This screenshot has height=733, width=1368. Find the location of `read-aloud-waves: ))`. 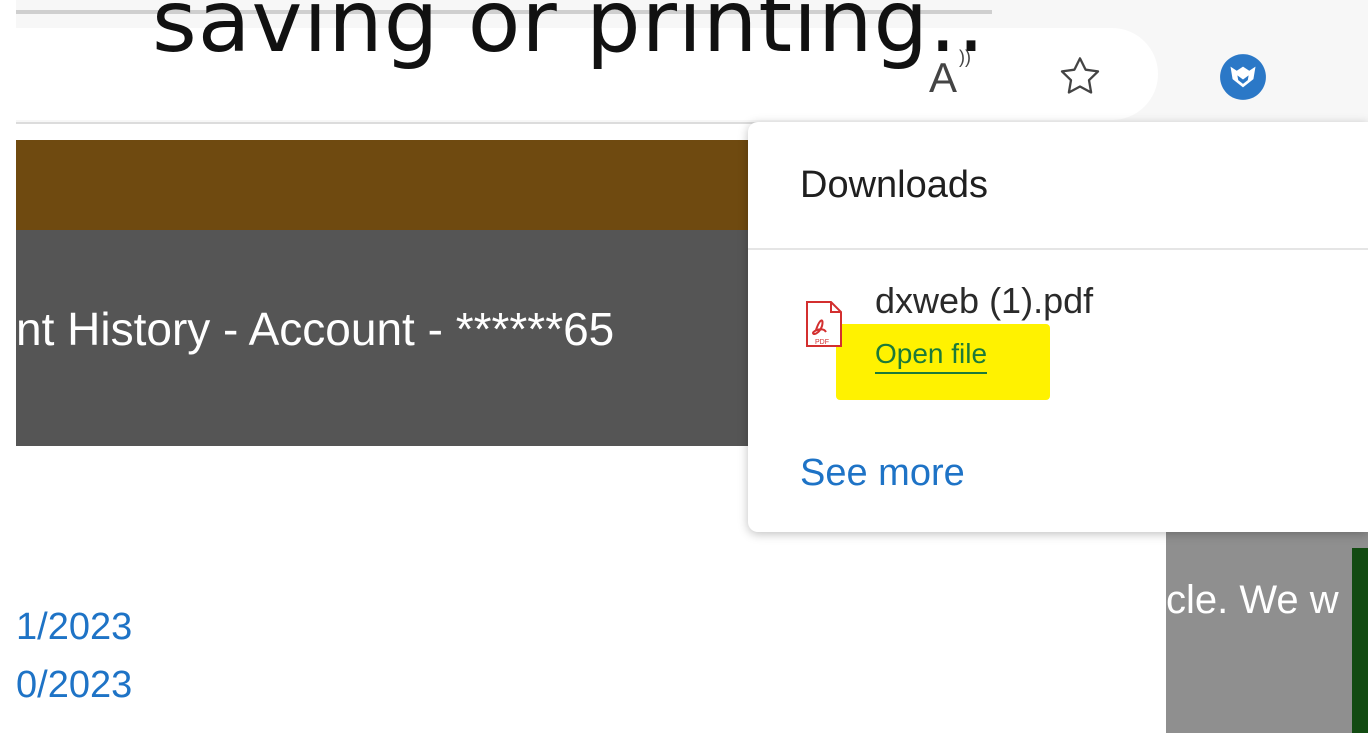

read-aloud-waves: )) is located at coordinates (965, 57).